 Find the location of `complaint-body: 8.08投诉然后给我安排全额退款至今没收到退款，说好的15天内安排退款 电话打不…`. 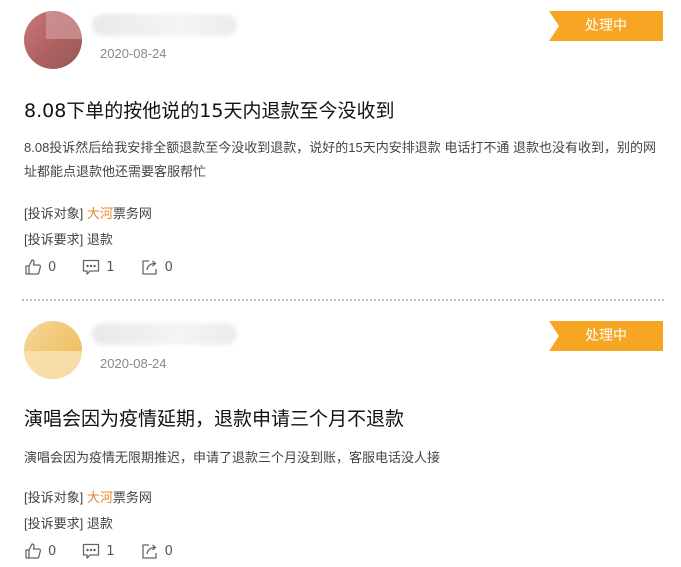

complaint-body: 8.08投诉然后给我安排全额退款至今没收到退款，说好的15天内安排退款 电话打不… is located at coordinates (340, 159).